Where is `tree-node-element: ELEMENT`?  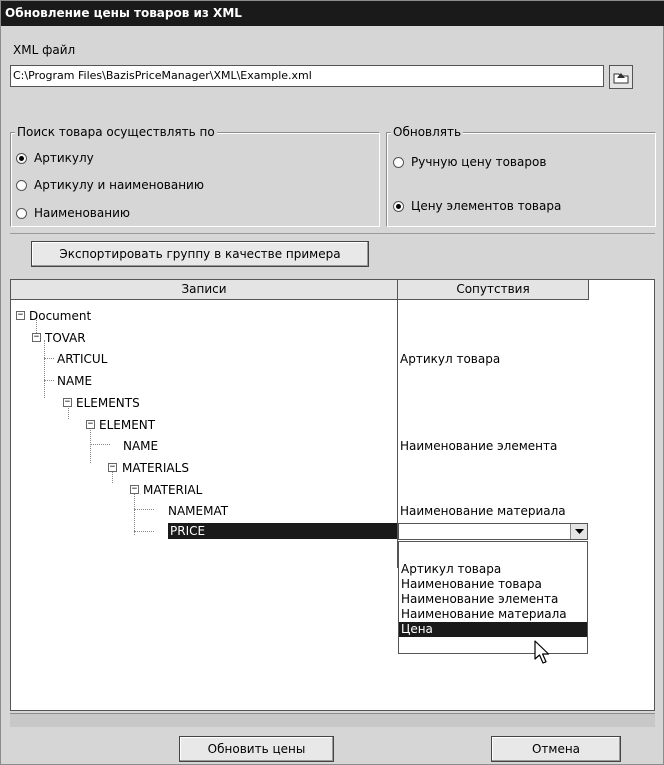
tree-node-element: ELEMENT is located at coordinates (127, 425).